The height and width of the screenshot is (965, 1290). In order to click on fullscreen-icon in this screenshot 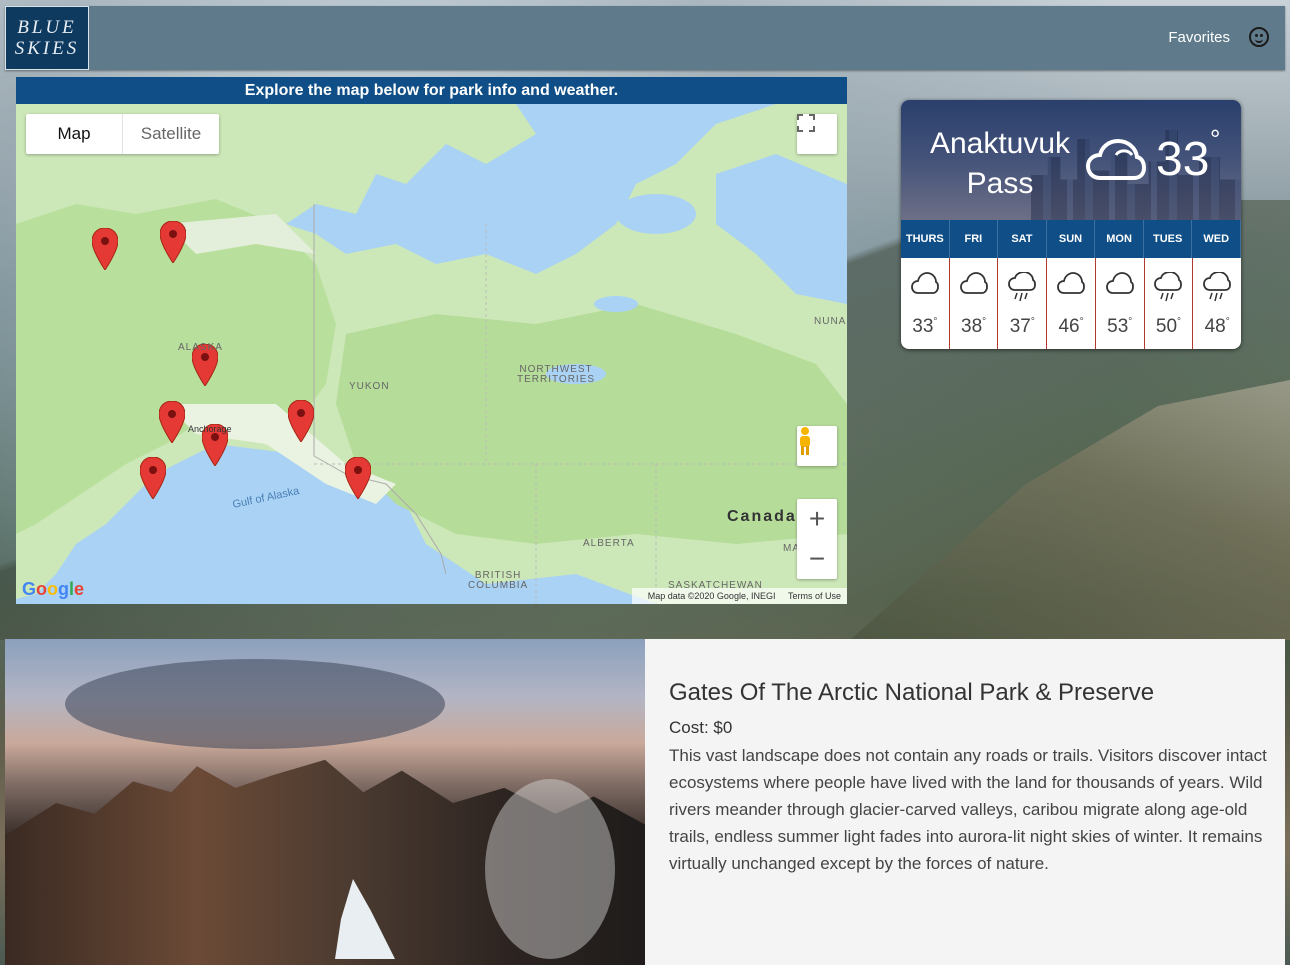, I will do `click(806, 123)`.